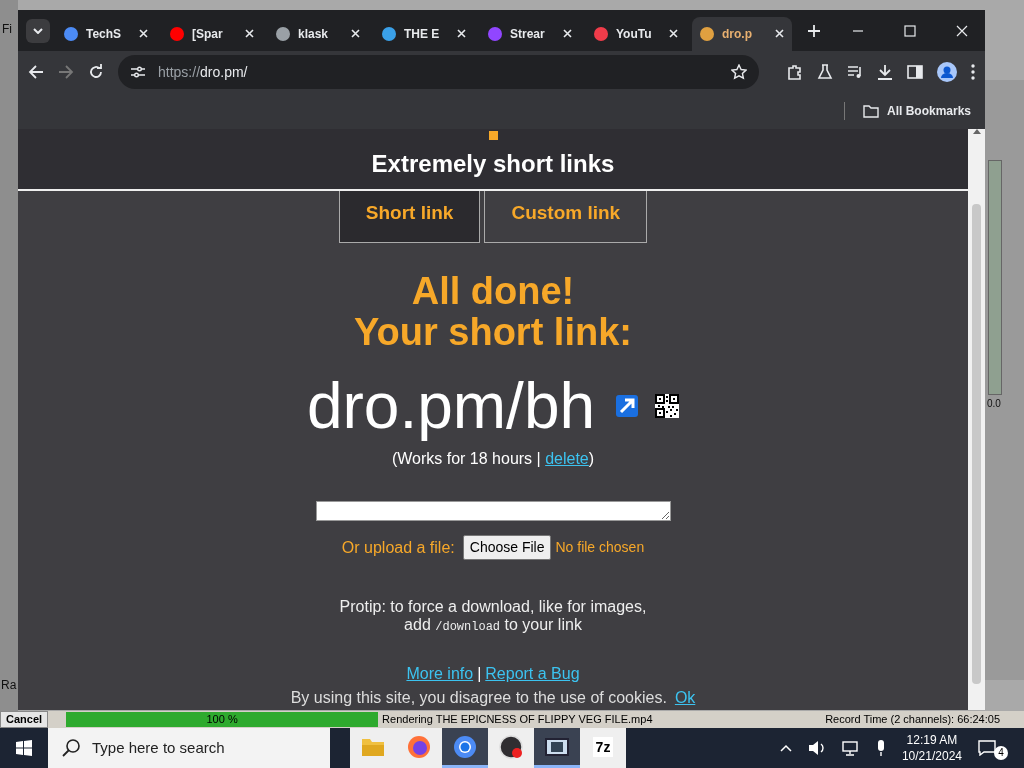  I want to click on scrollbar, so click(976, 419).